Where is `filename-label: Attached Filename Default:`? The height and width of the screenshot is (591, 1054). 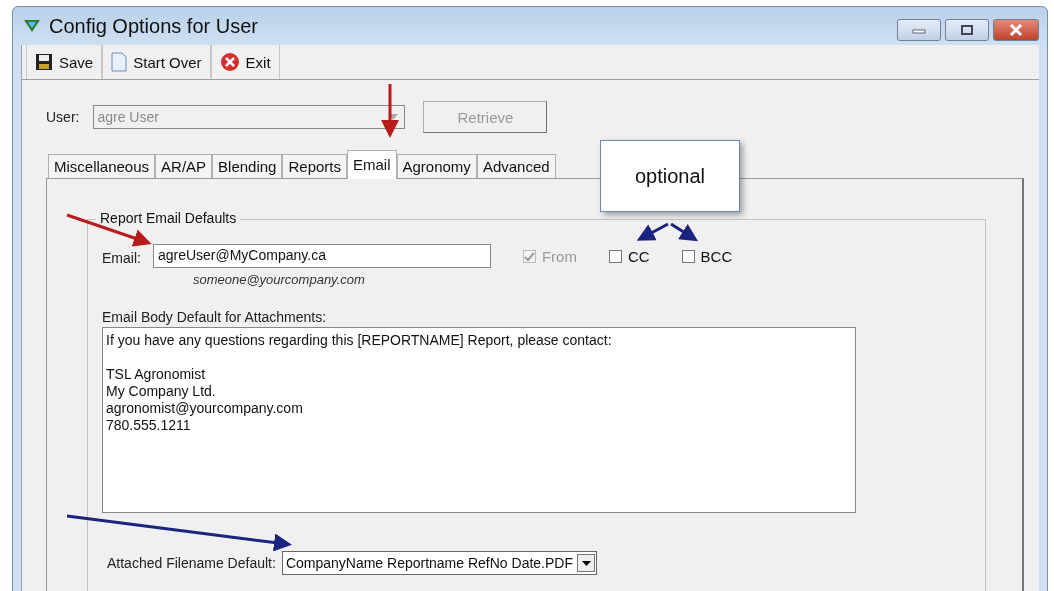 filename-label: Attached Filename Default: is located at coordinates (191, 563).